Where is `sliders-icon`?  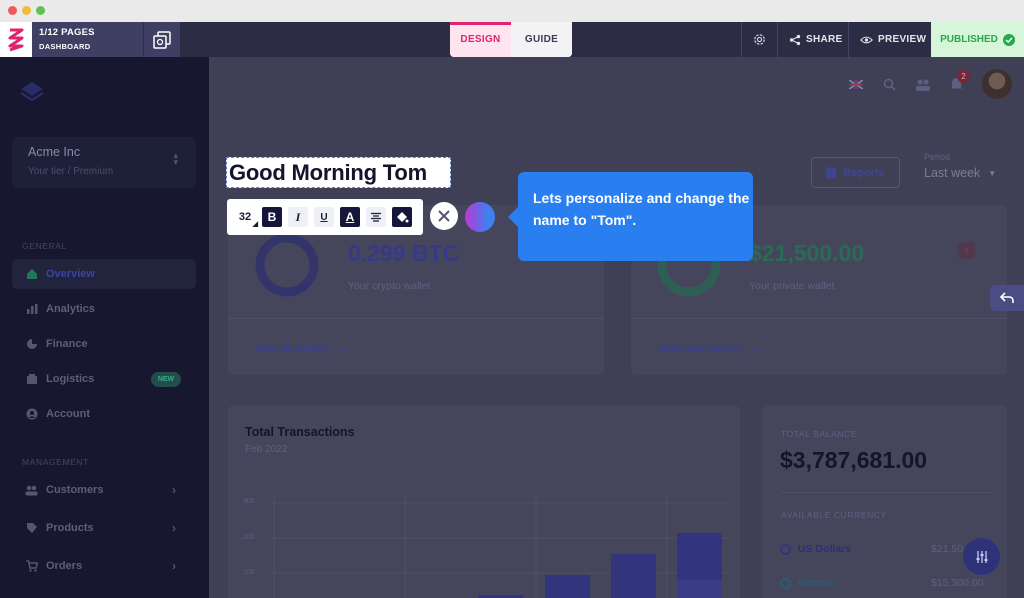 sliders-icon is located at coordinates (981, 556).